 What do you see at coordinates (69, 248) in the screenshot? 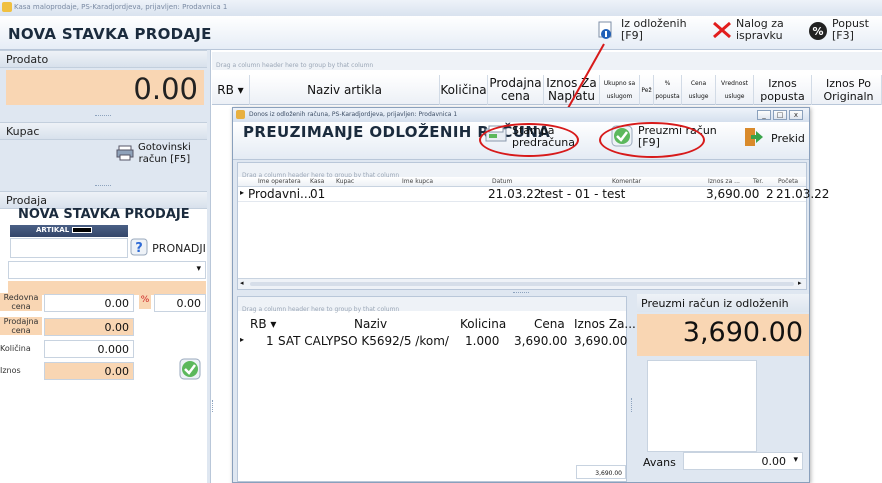
I see `artikal-input` at bounding box center [69, 248].